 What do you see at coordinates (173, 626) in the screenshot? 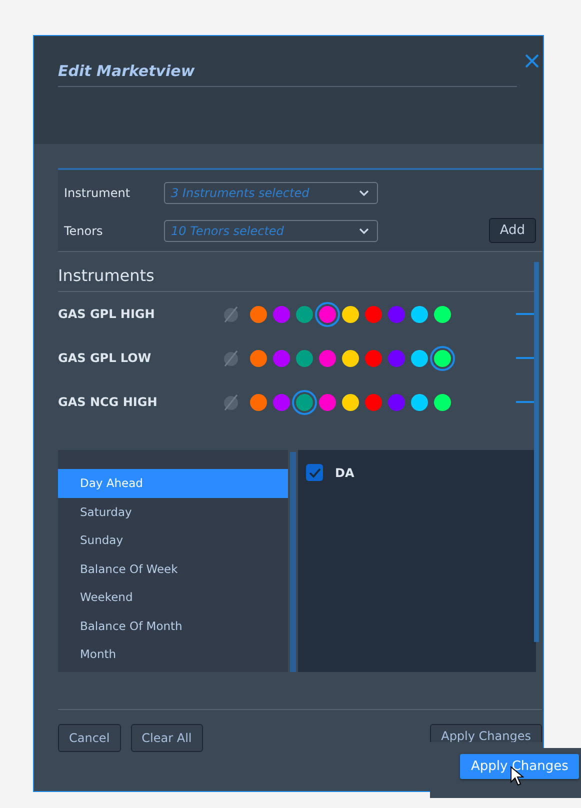
I see `tenor-item: Balance Of Month` at bounding box center [173, 626].